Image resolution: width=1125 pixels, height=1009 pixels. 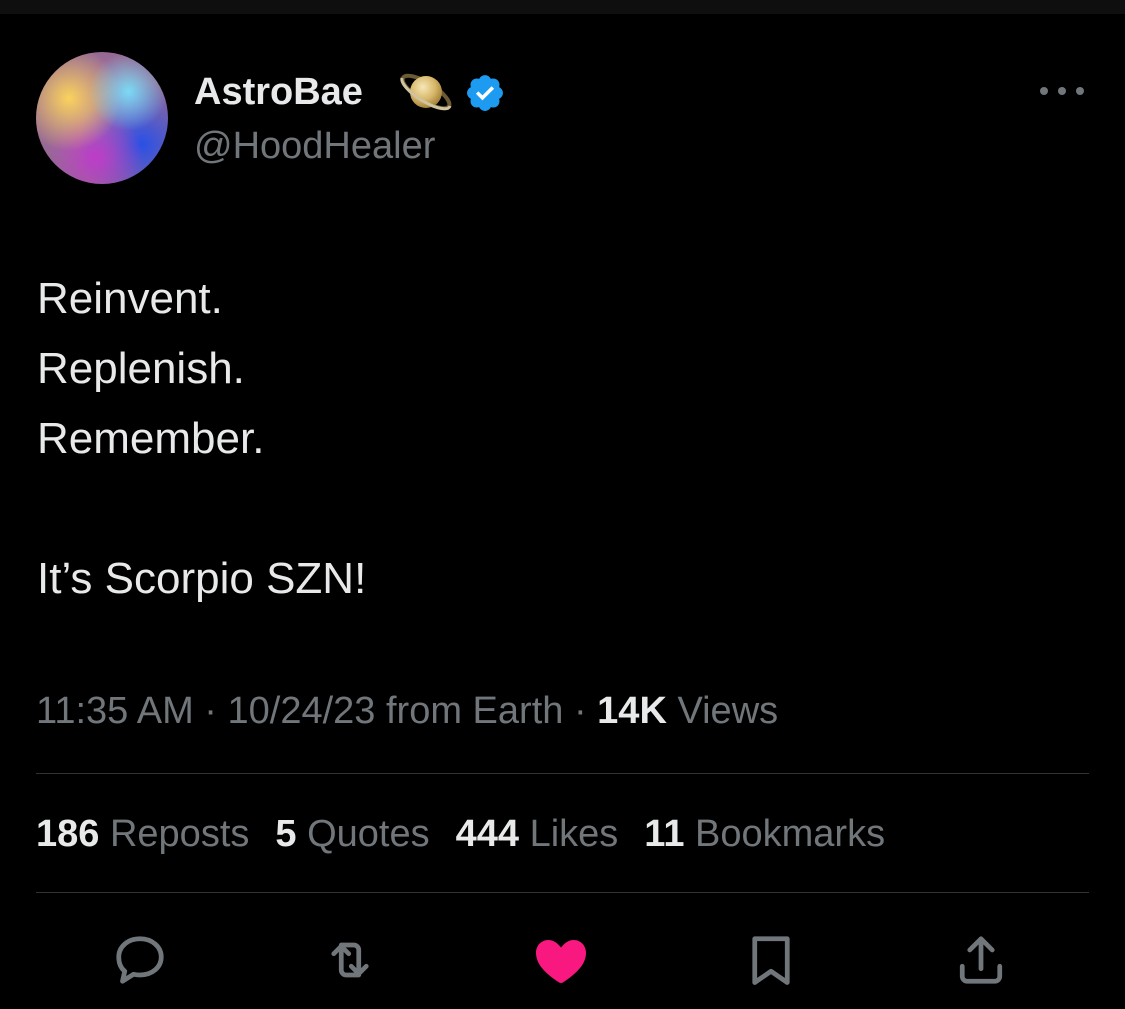 What do you see at coordinates (790, 834) in the screenshot?
I see `bookmarks-label: Bookmarks` at bounding box center [790, 834].